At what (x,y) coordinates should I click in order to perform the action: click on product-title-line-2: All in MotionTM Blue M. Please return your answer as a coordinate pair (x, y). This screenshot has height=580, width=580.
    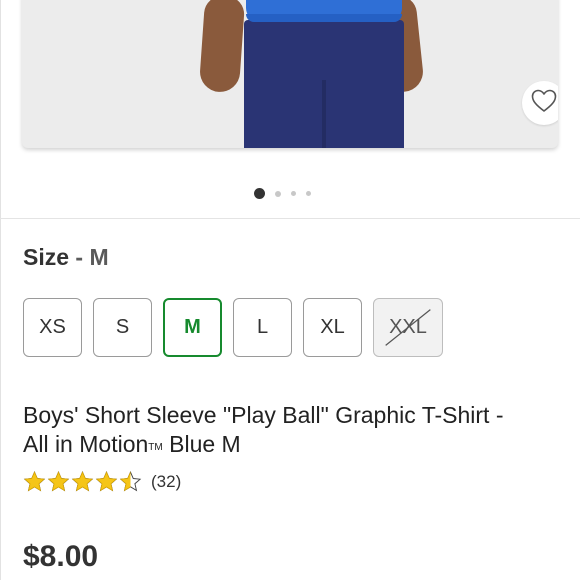
    Looking at the image, I should click on (293, 446).